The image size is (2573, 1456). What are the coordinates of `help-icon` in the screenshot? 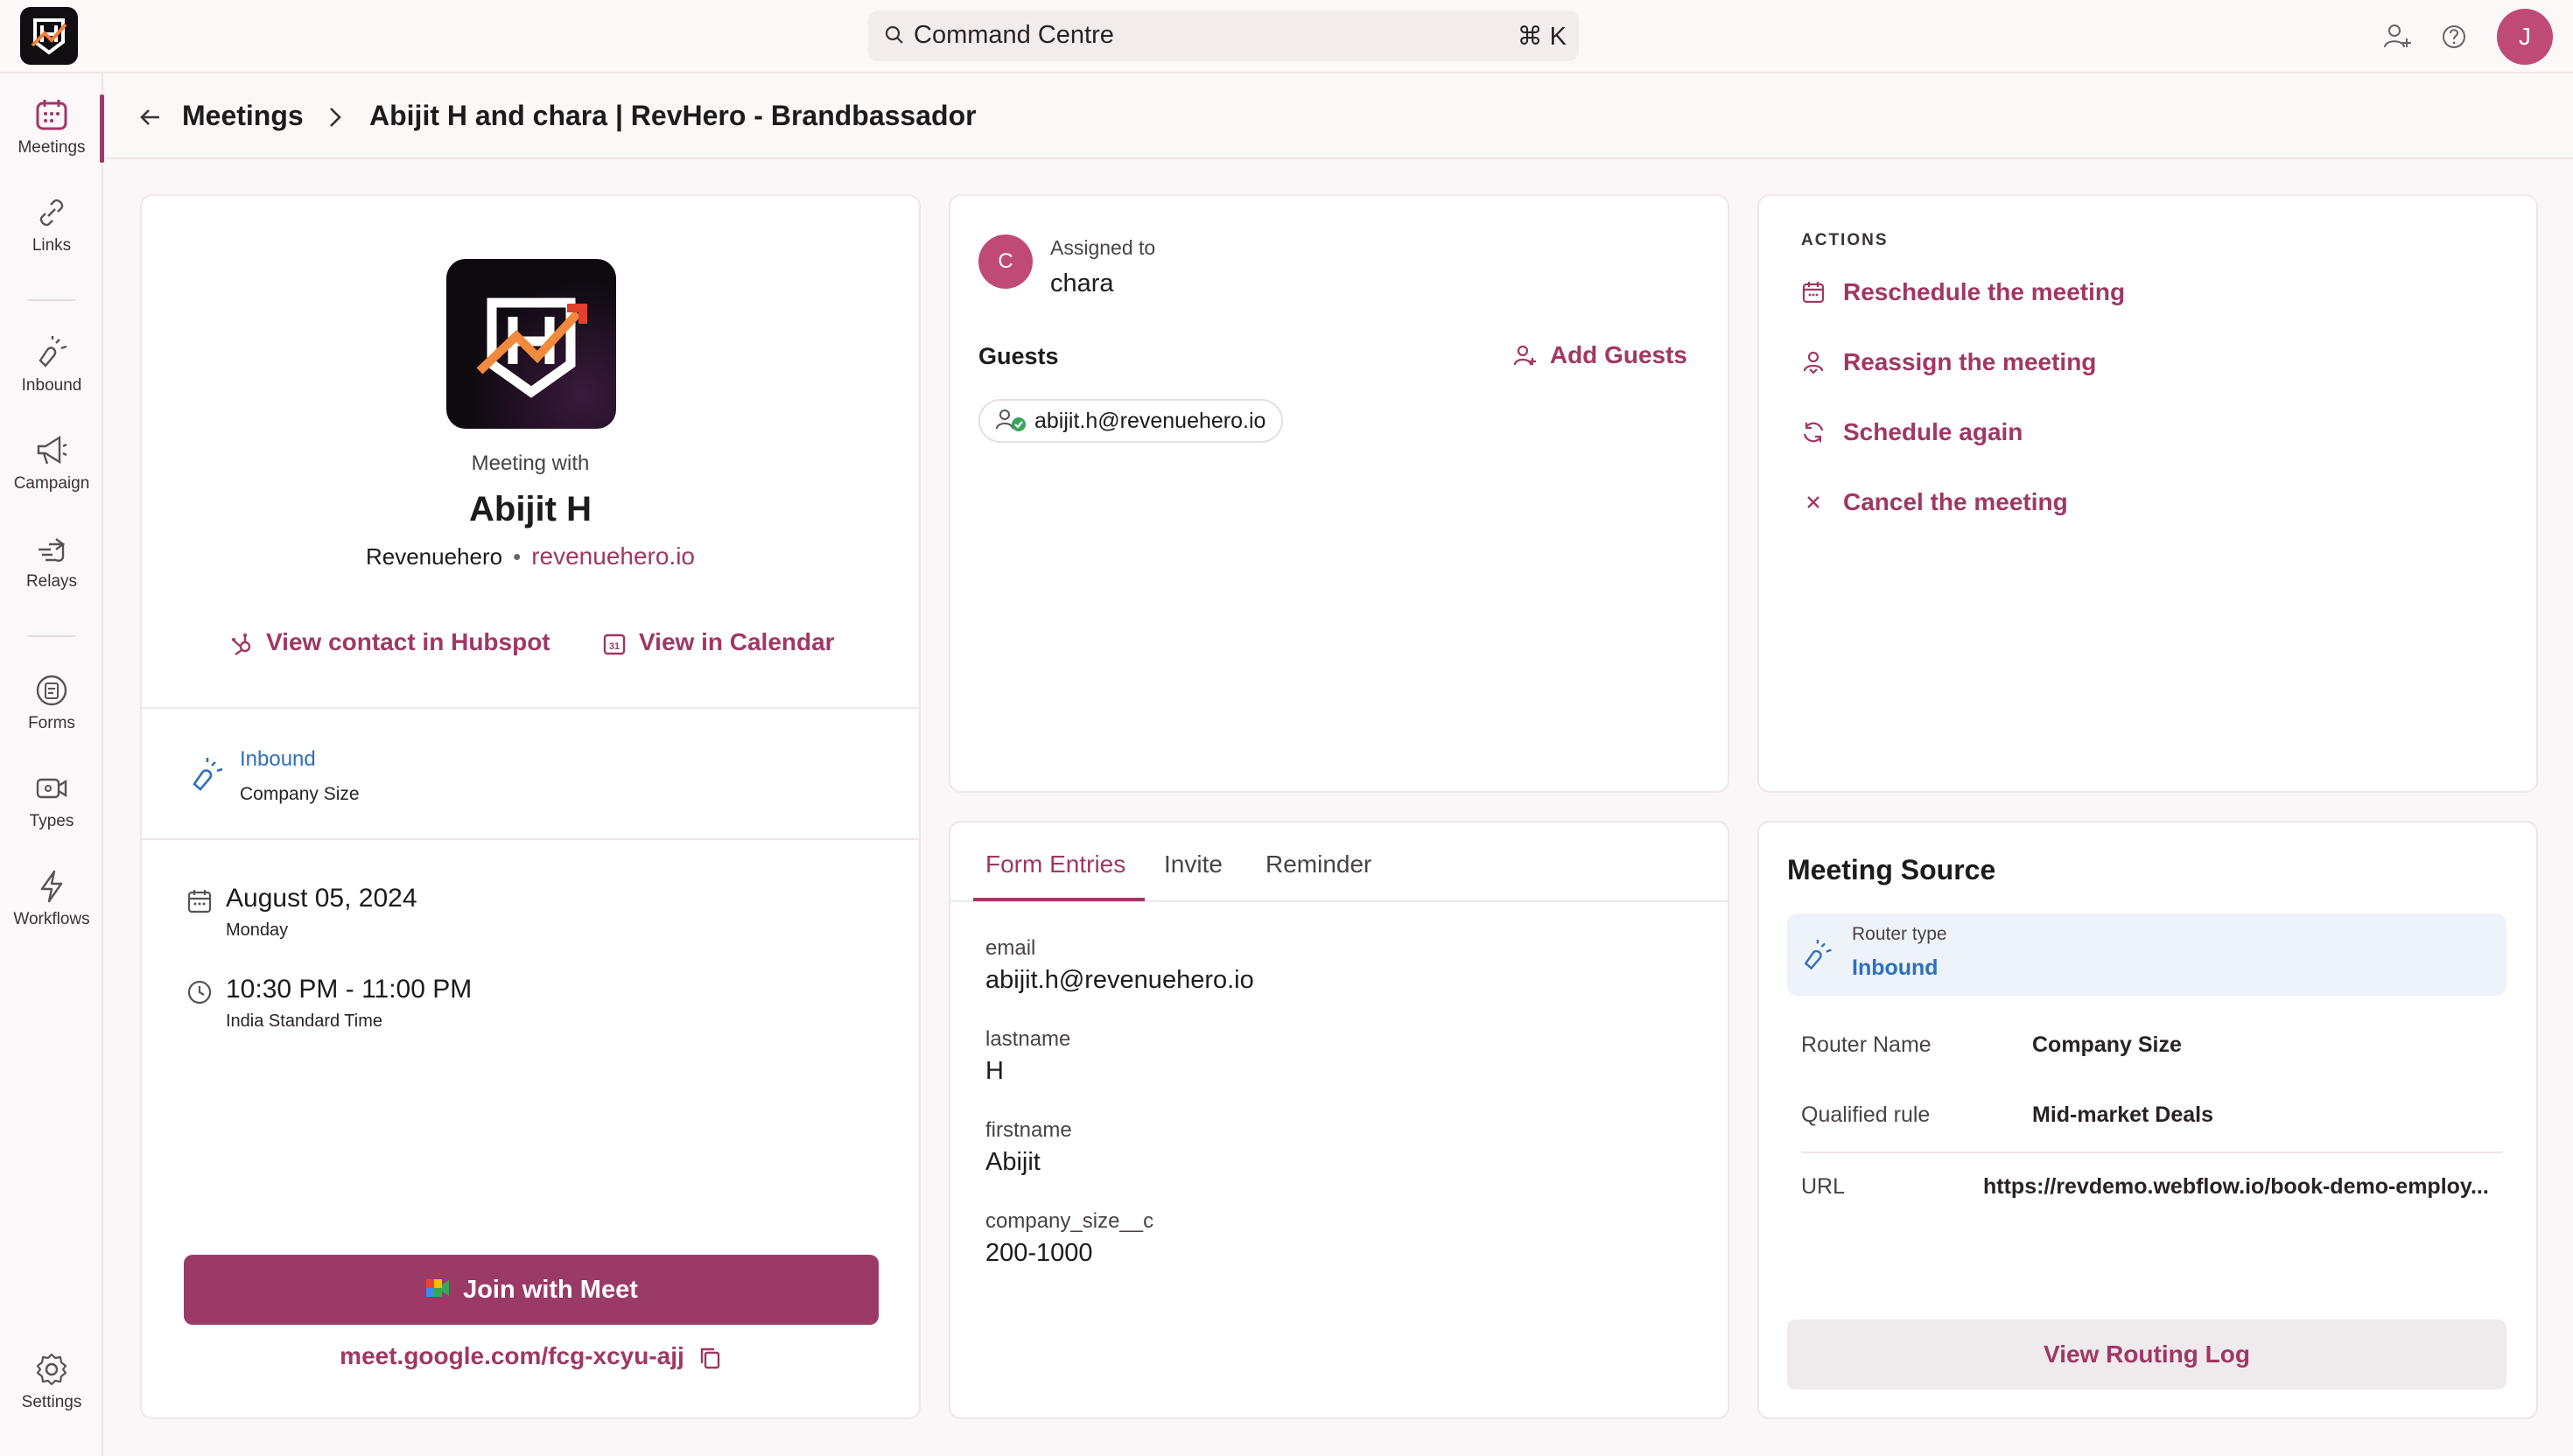 It's located at (2453, 36).